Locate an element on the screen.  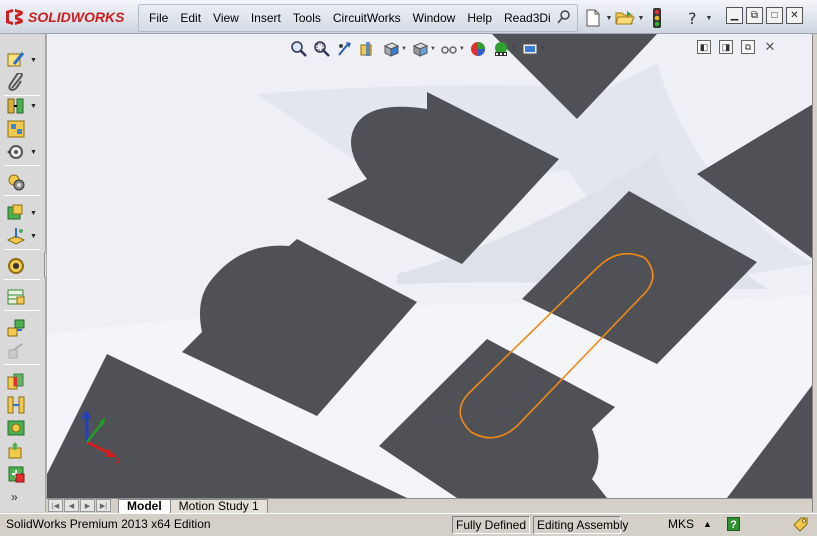
menu-file: File is located at coordinates (158, 18).